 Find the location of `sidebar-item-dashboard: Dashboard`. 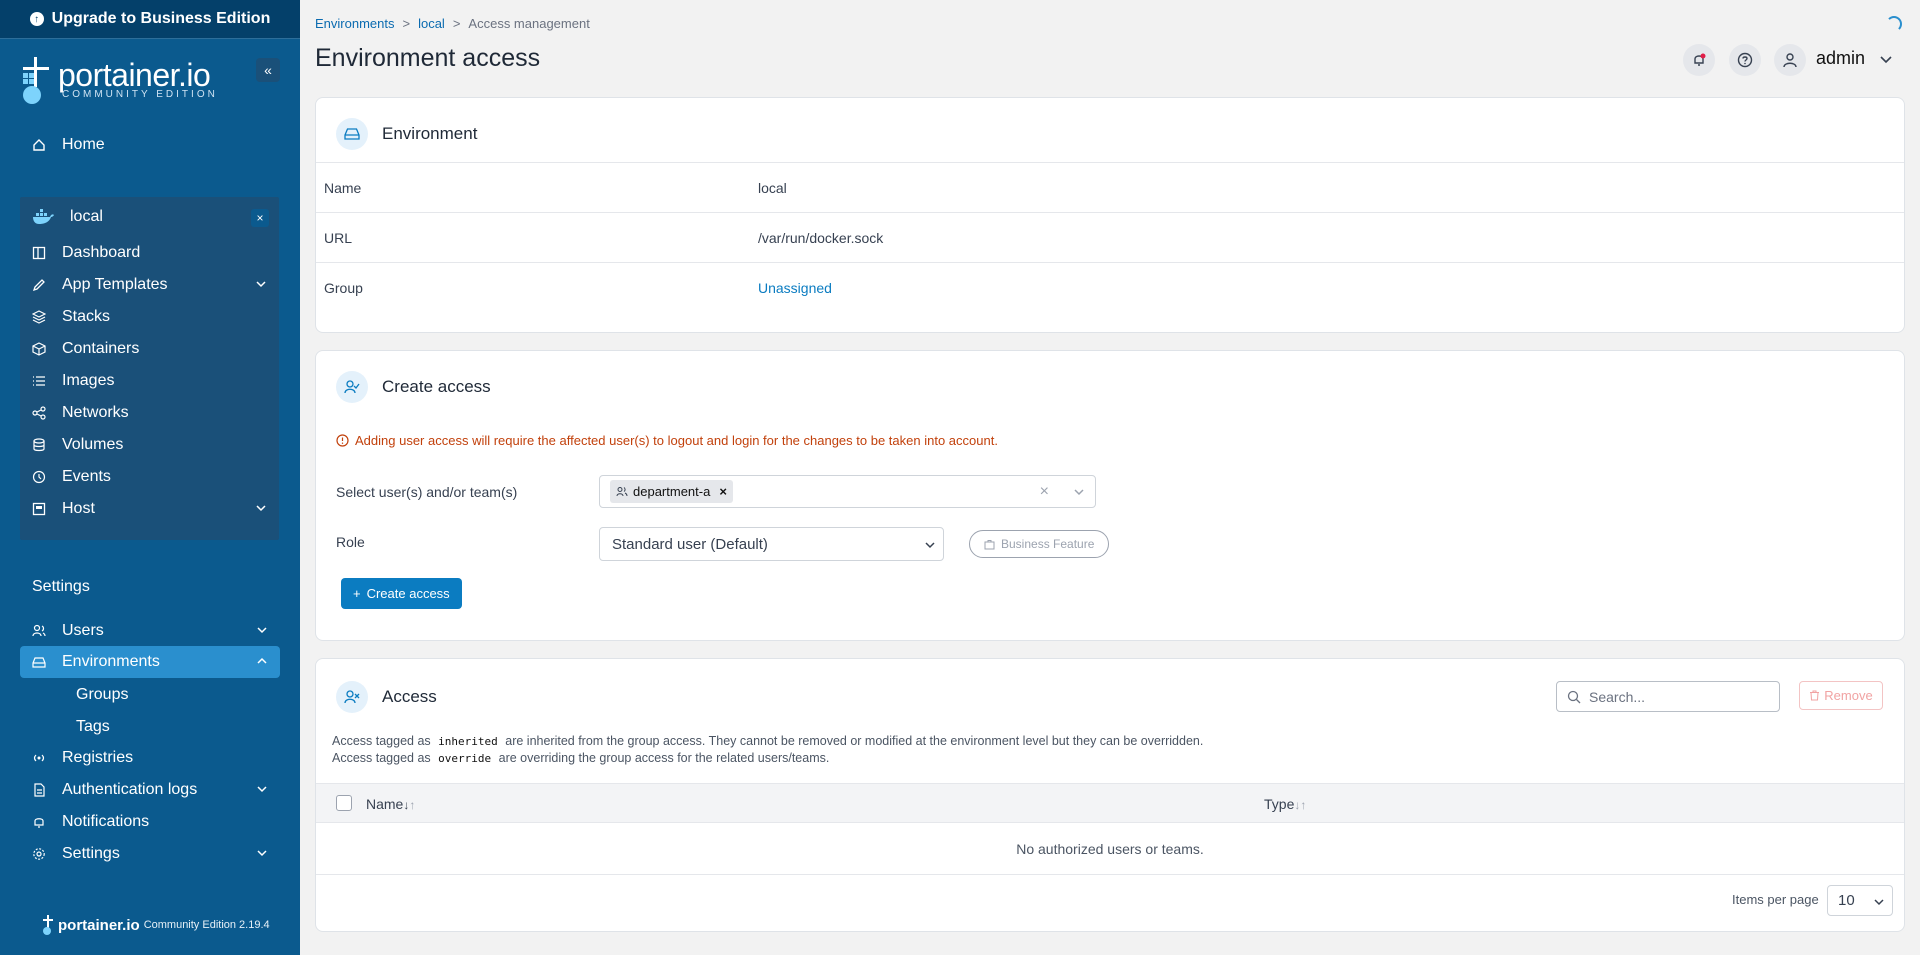

sidebar-item-dashboard: Dashboard is located at coordinates (149, 253).